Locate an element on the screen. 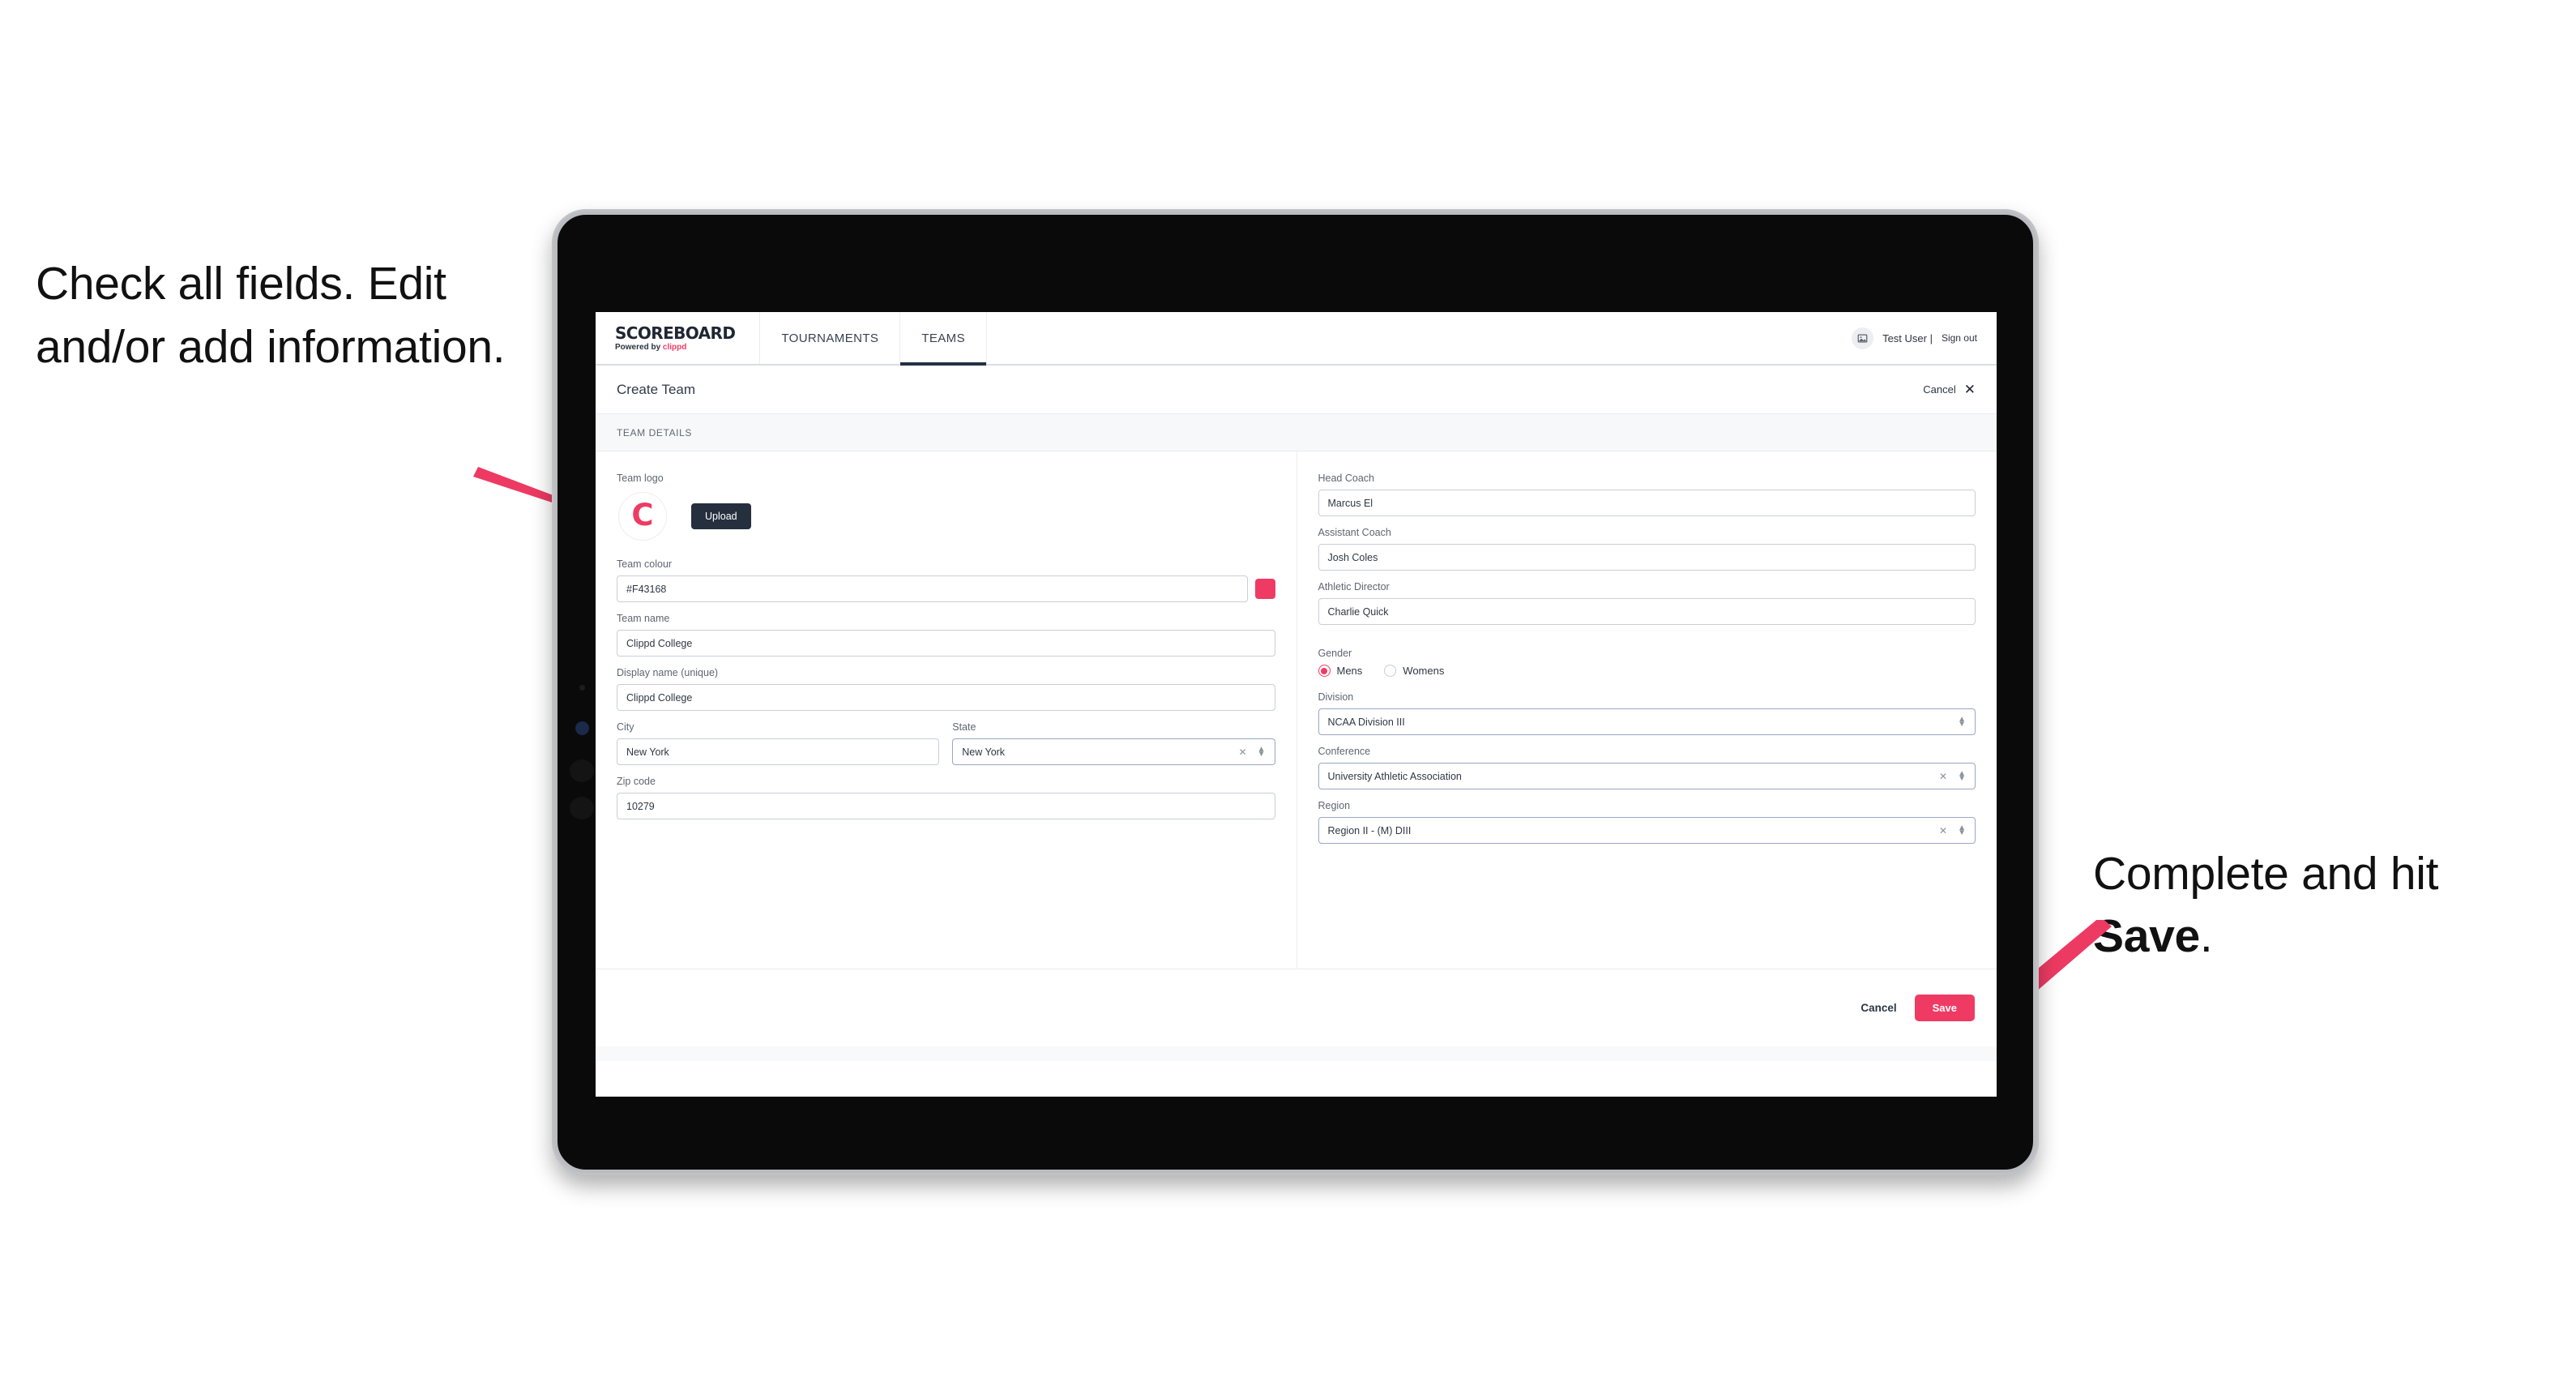 This screenshot has width=2576, height=1386. head-coach-label: Head Coach is located at coordinates (1346, 478).